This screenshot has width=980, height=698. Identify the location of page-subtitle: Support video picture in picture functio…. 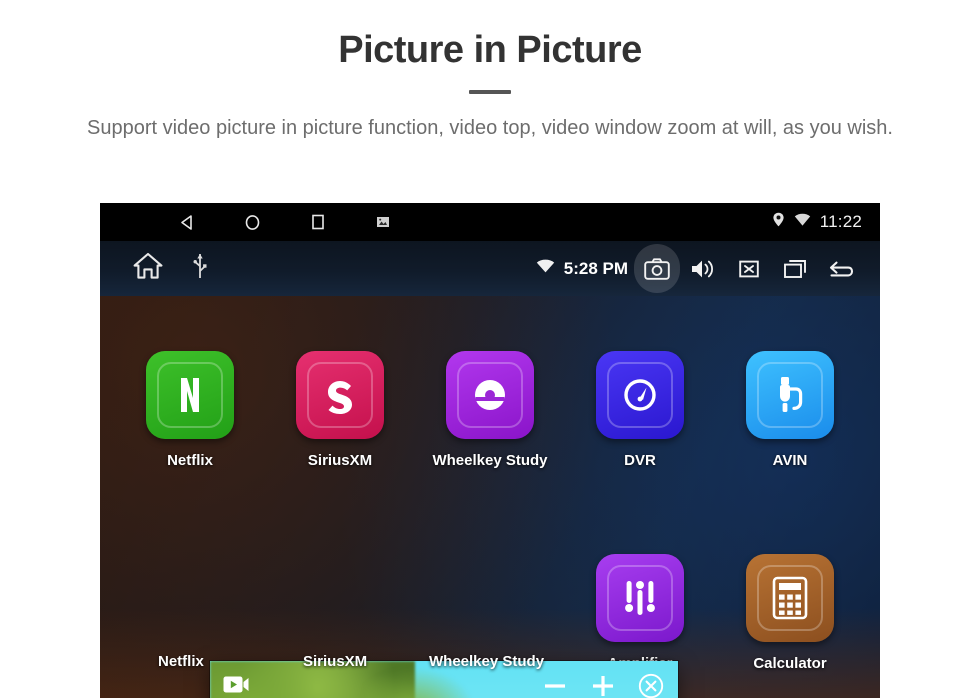
(490, 127).